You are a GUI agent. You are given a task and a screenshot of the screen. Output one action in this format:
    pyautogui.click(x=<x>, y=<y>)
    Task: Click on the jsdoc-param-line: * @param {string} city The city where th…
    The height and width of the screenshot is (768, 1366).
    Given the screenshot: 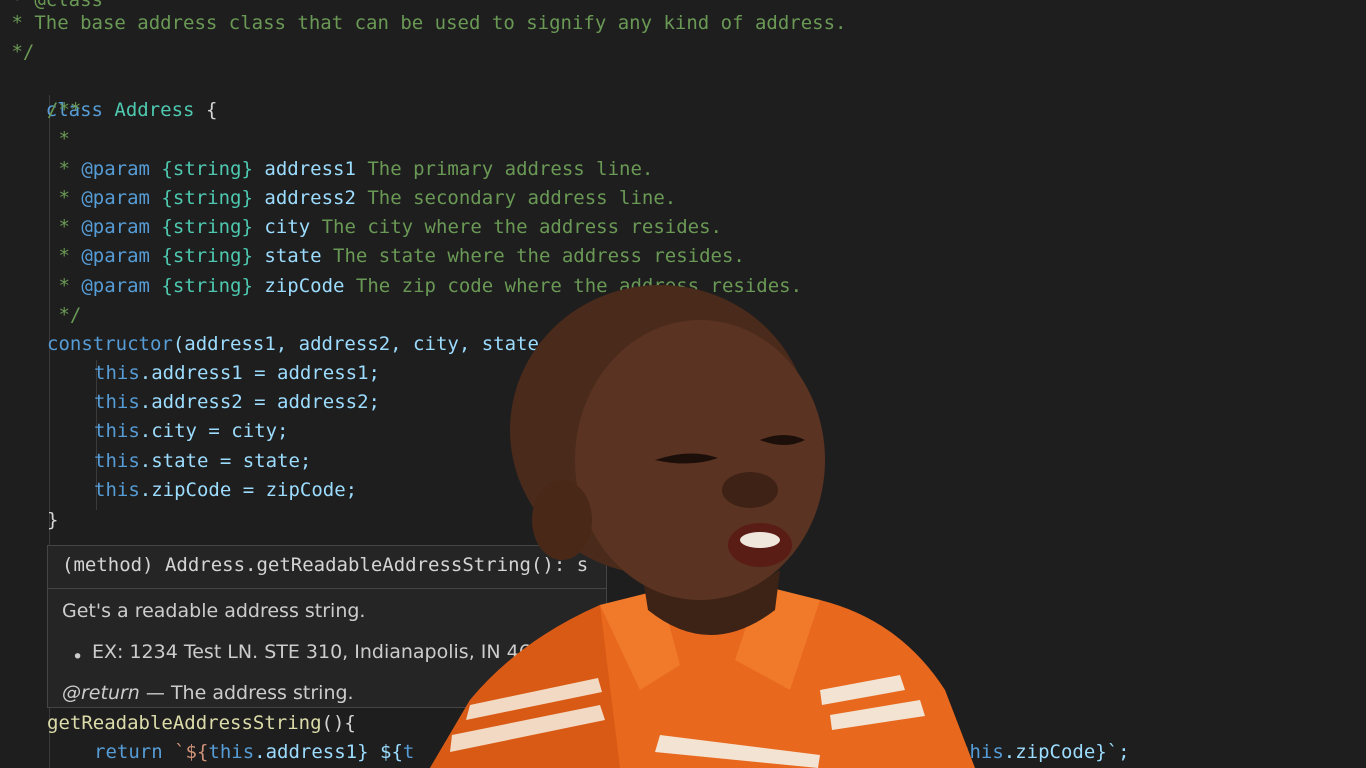 What is the action you would take?
    pyautogui.click(x=384, y=227)
    